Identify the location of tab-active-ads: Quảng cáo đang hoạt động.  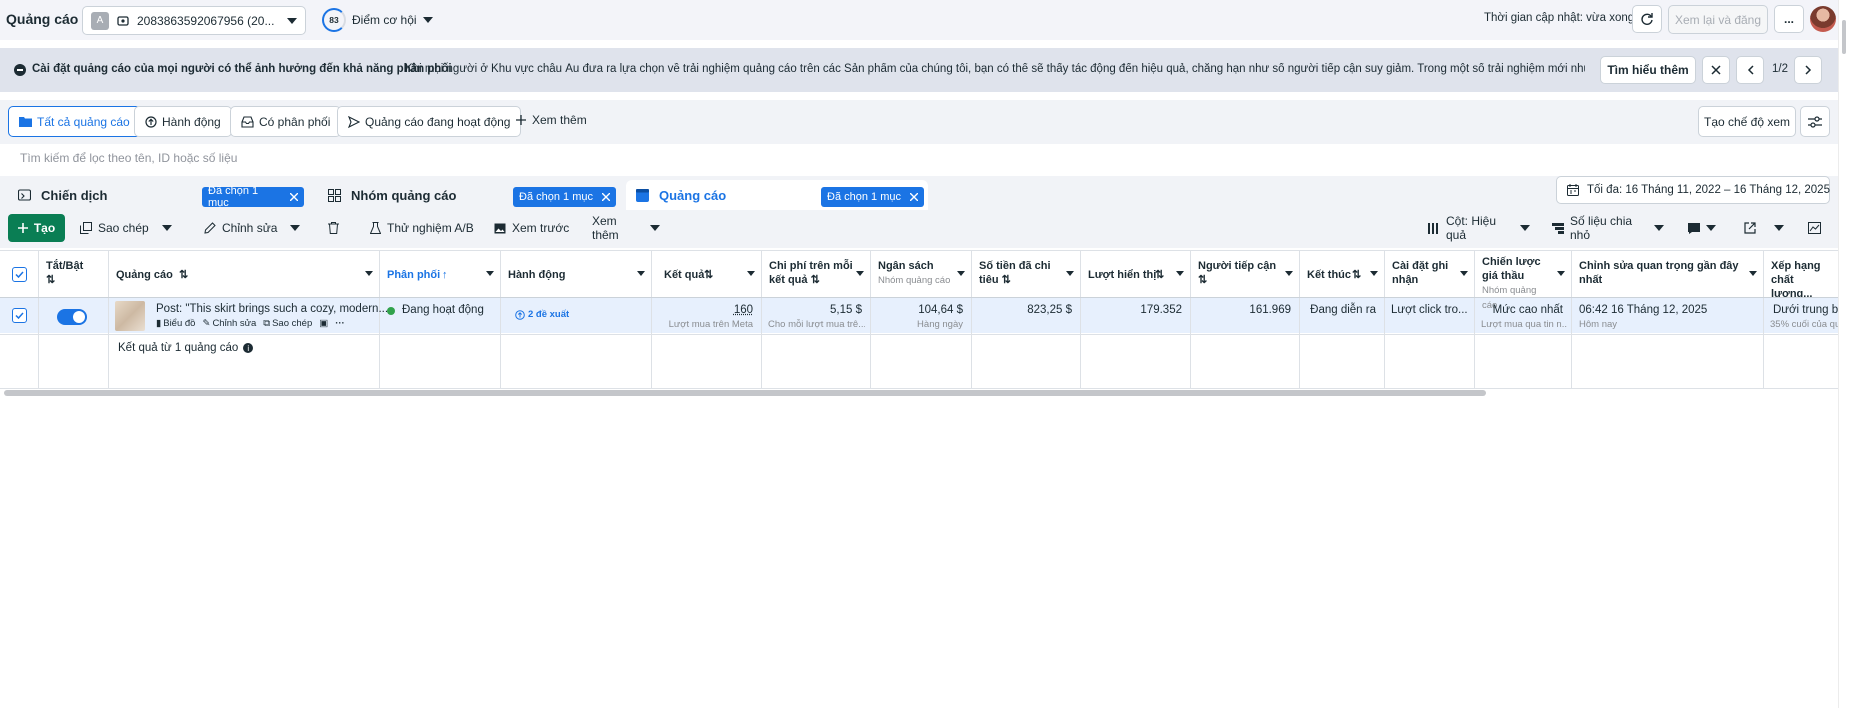
(429, 121).